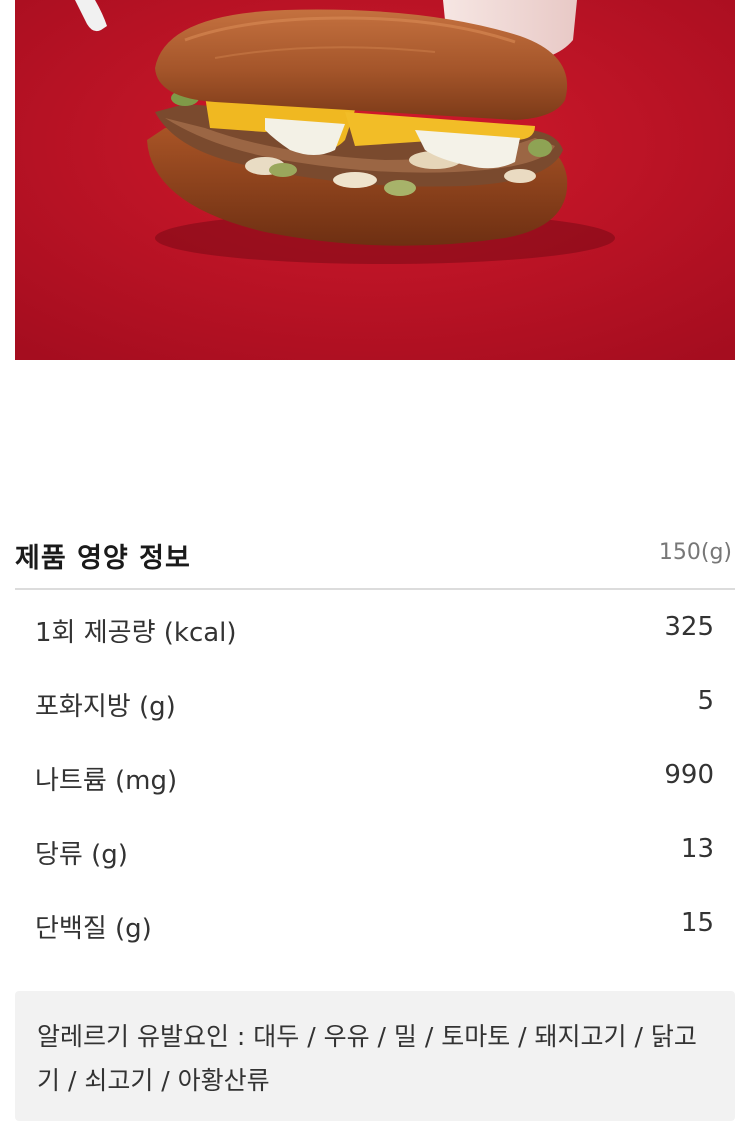 This screenshot has height=1121, width=750. I want to click on nutrition-row-calories: 1회 제공량 (kcal) 325, so click(375, 629).